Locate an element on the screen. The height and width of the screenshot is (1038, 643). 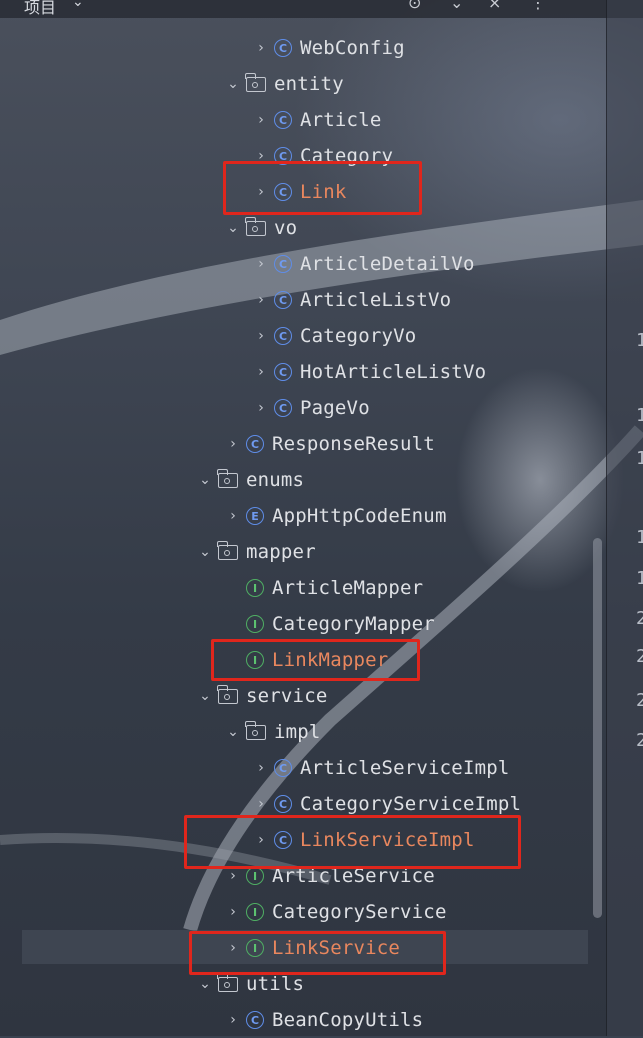
tree-row: › C Article is located at coordinates (314, 120).